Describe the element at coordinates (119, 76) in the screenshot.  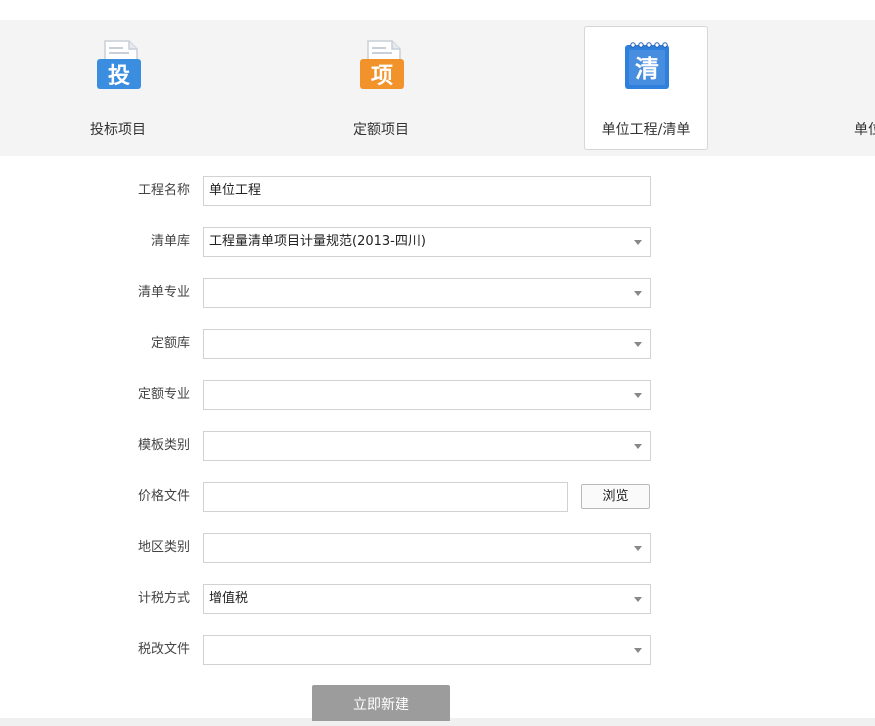
I see `tab-icon-char: 投` at that location.